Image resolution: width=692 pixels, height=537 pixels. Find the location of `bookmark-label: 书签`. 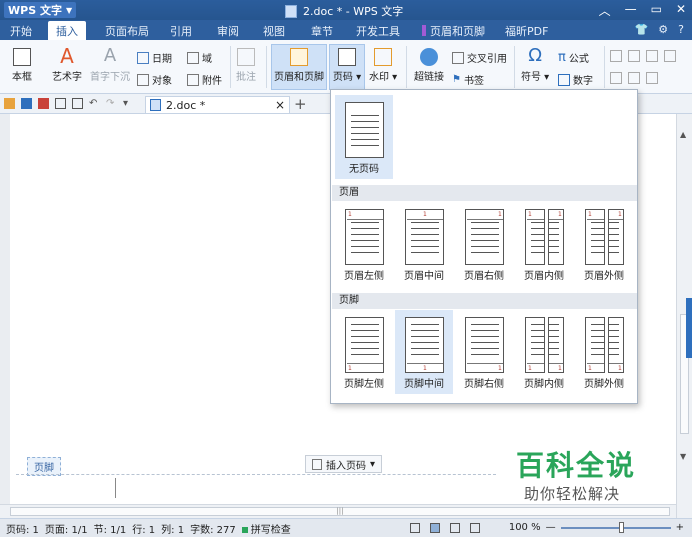

bookmark-label: 书签 is located at coordinates (473, 81).